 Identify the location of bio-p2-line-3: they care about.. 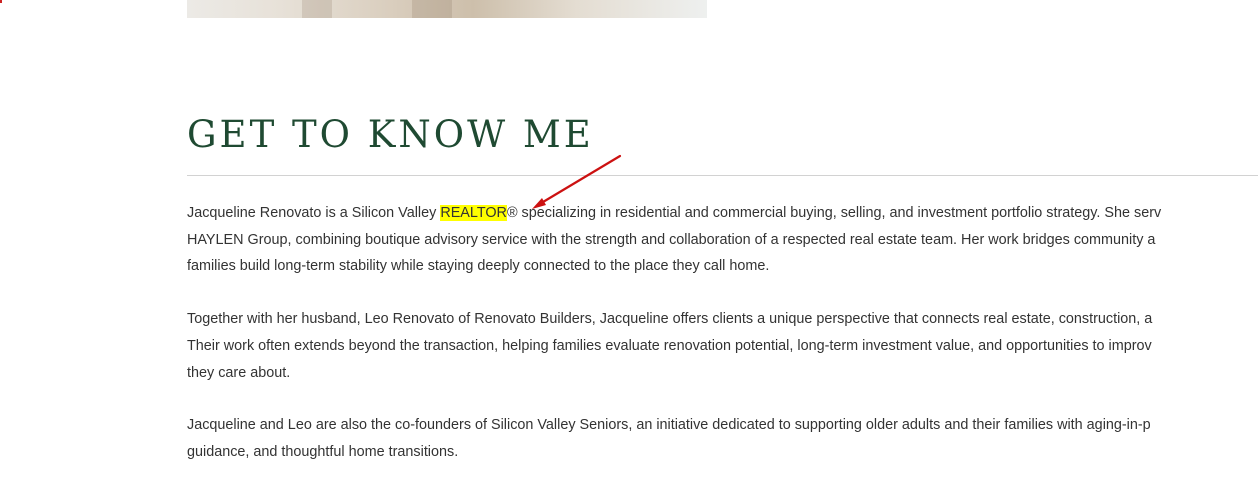
(239, 372).